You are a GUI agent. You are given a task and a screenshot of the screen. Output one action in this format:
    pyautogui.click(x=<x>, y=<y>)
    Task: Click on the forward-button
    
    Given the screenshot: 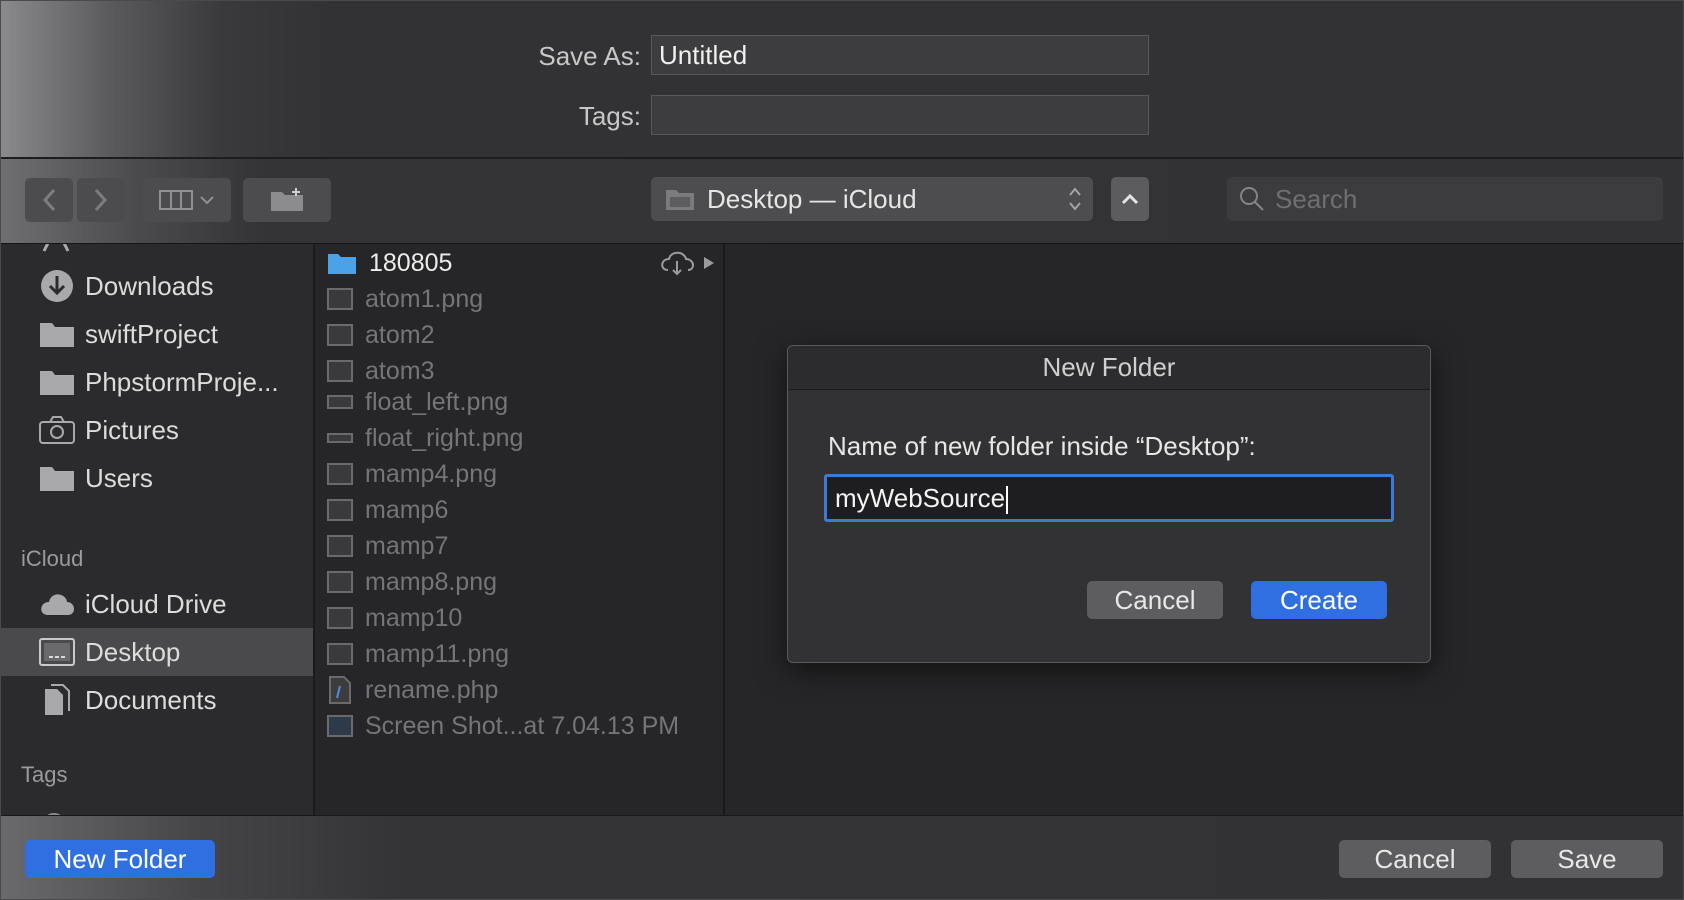 What is the action you would take?
    pyautogui.click(x=101, y=200)
    